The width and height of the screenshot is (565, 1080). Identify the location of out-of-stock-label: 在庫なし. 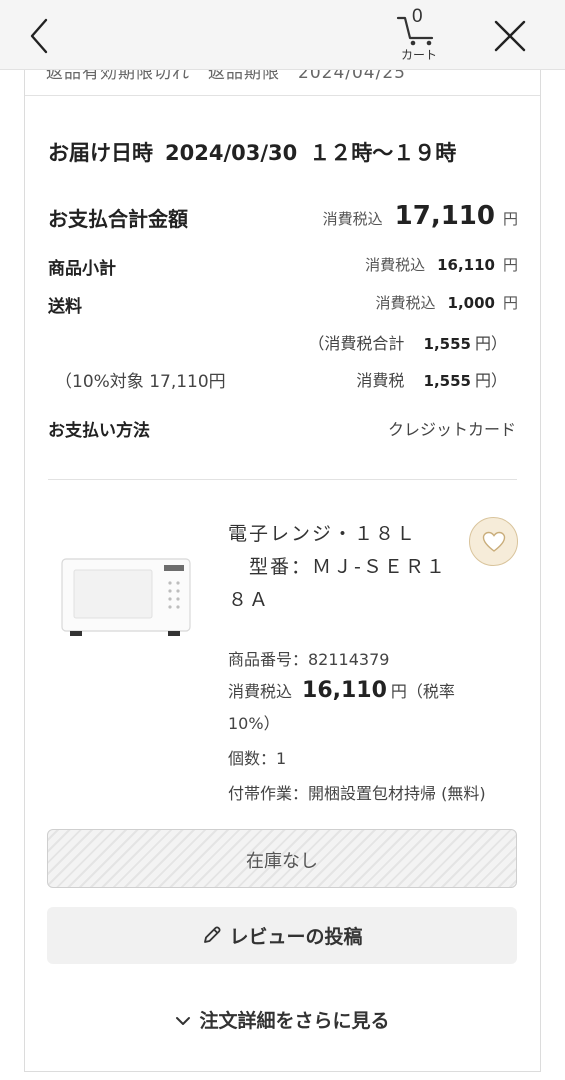
(282, 861).